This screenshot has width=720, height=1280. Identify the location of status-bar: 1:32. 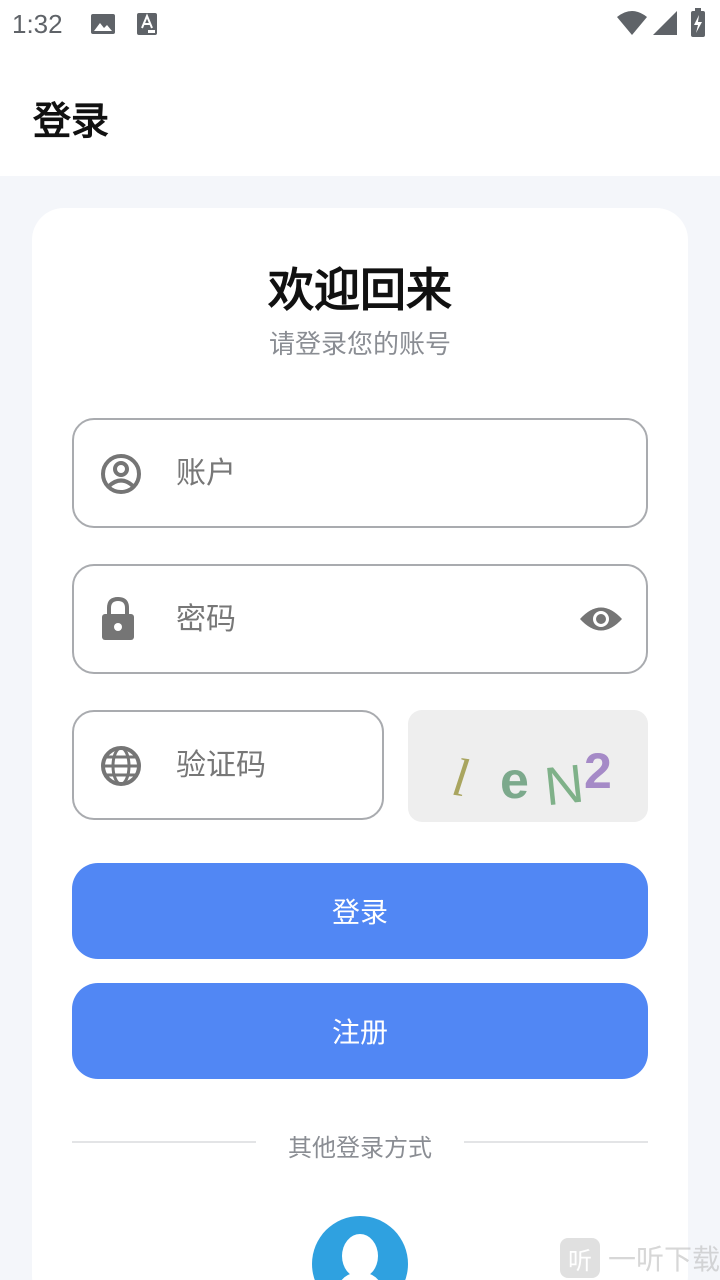
(360, 25).